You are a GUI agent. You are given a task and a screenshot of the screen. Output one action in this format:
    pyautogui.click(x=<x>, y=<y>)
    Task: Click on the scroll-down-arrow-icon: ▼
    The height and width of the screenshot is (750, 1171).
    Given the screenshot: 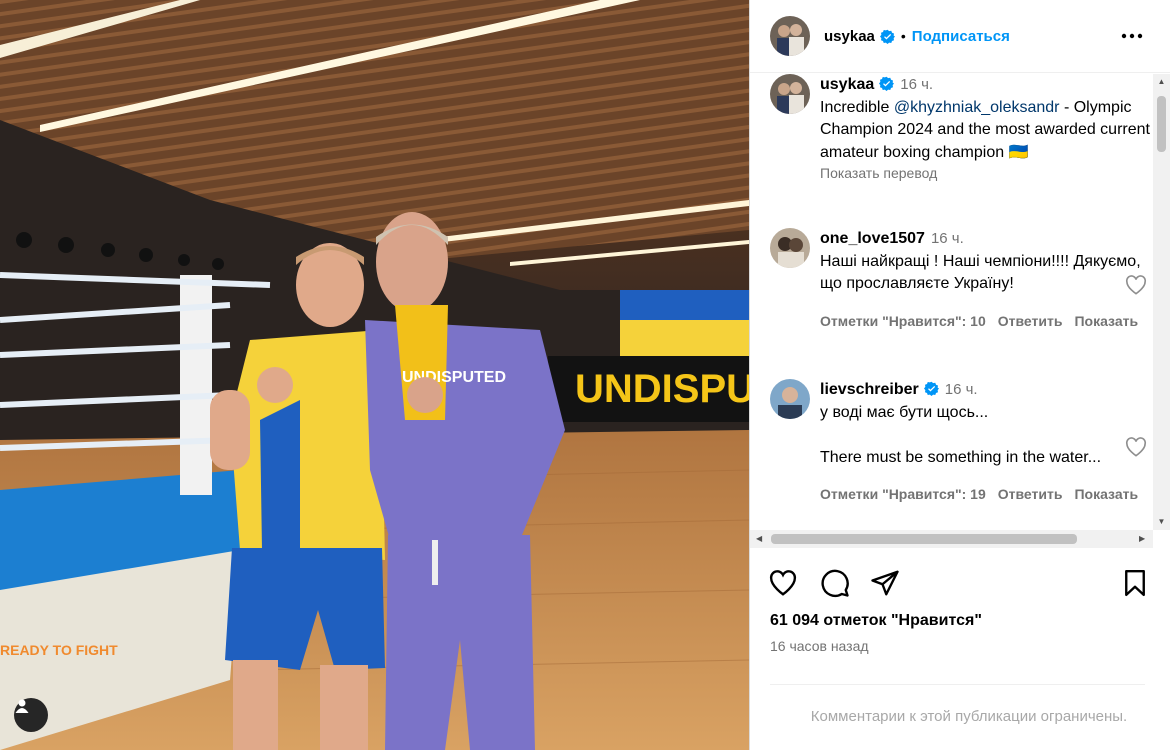 What is the action you would take?
    pyautogui.click(x=1161, y=522)
    